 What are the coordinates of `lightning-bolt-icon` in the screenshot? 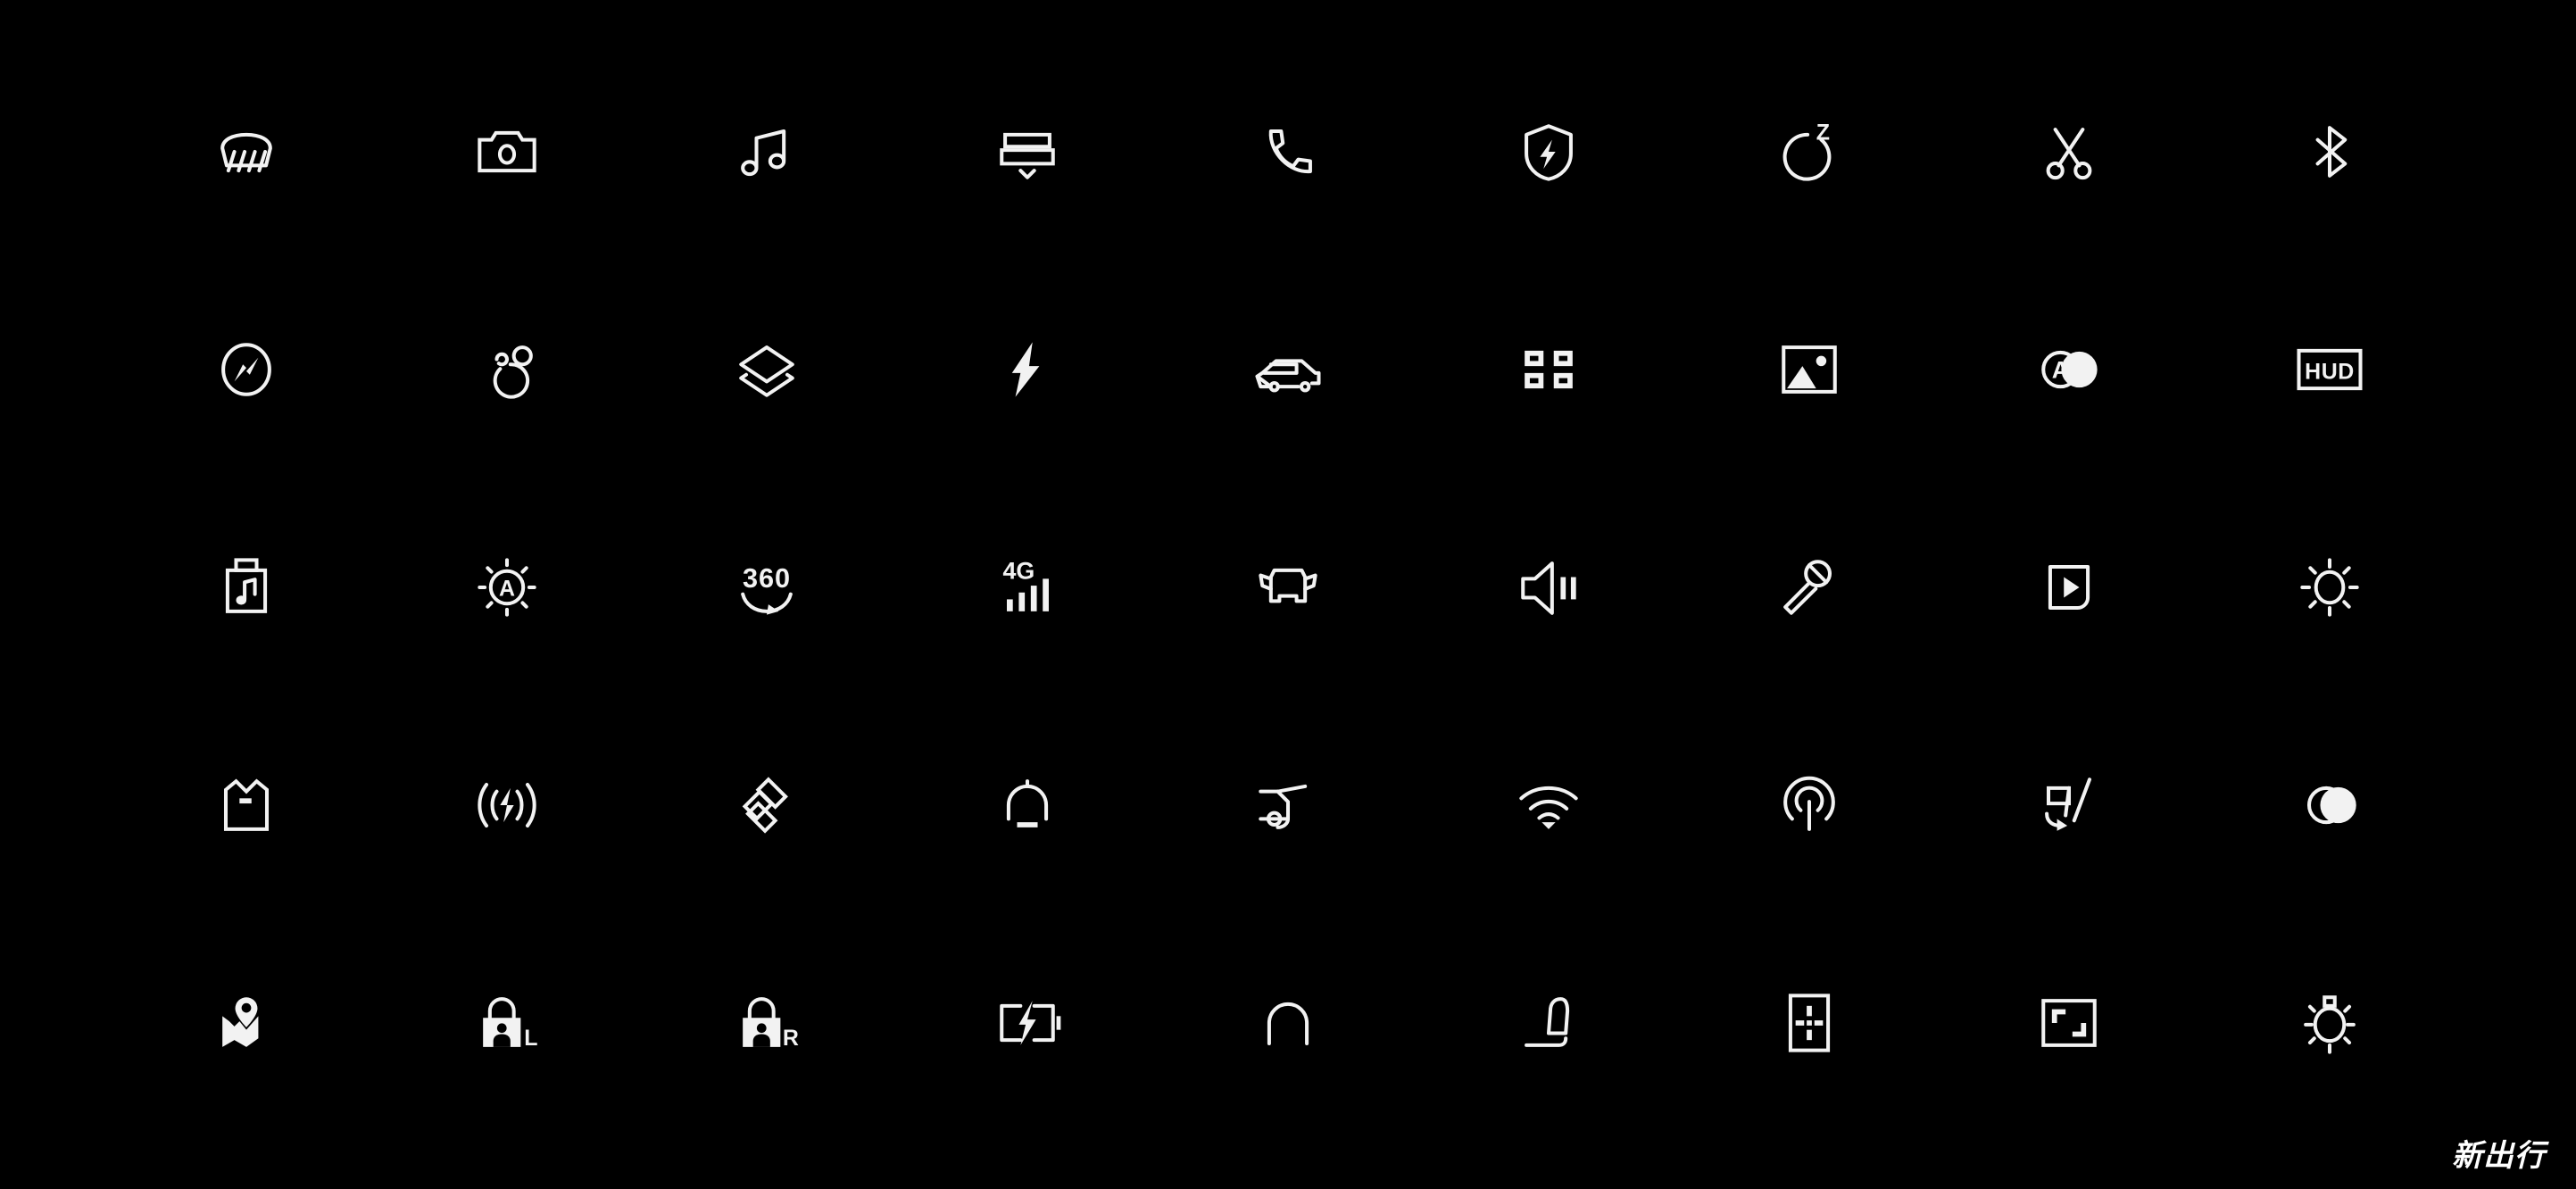 It's located at (1025, 369).